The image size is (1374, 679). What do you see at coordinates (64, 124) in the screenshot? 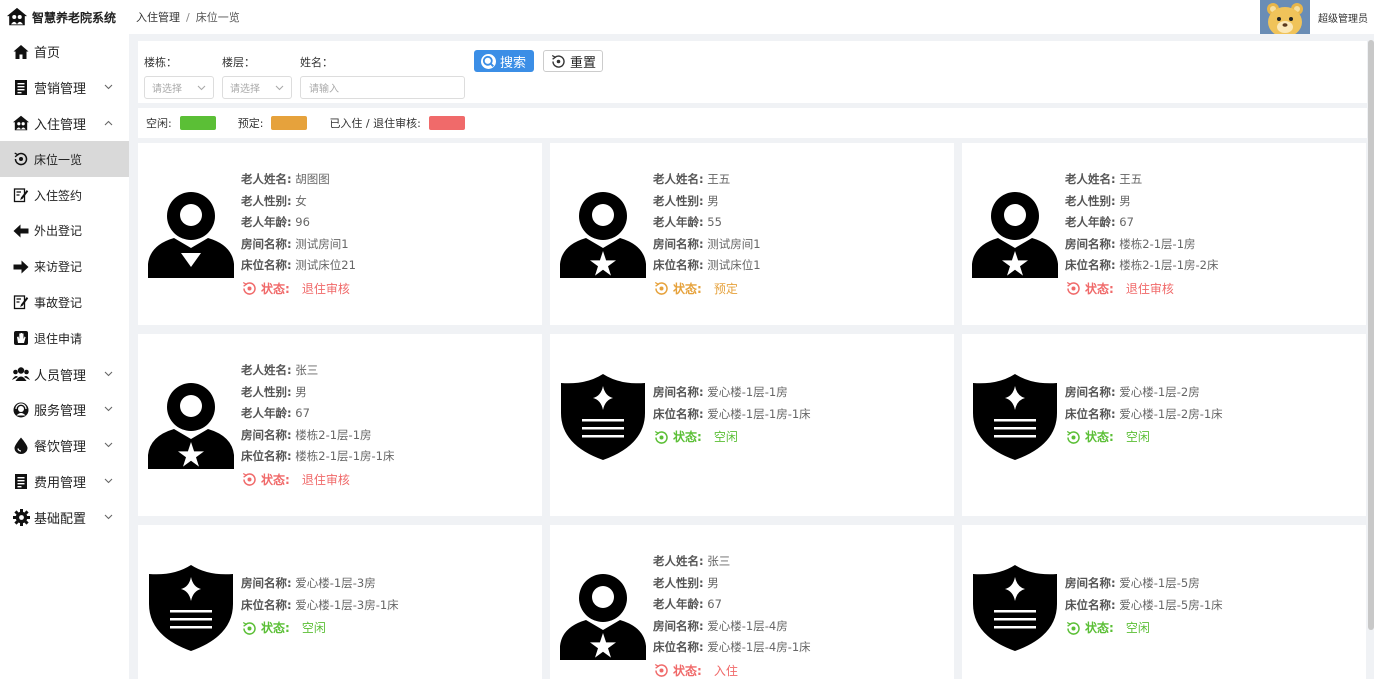
I see `sidebar-item-2: 入住管理` at bounding box center [64, 124].